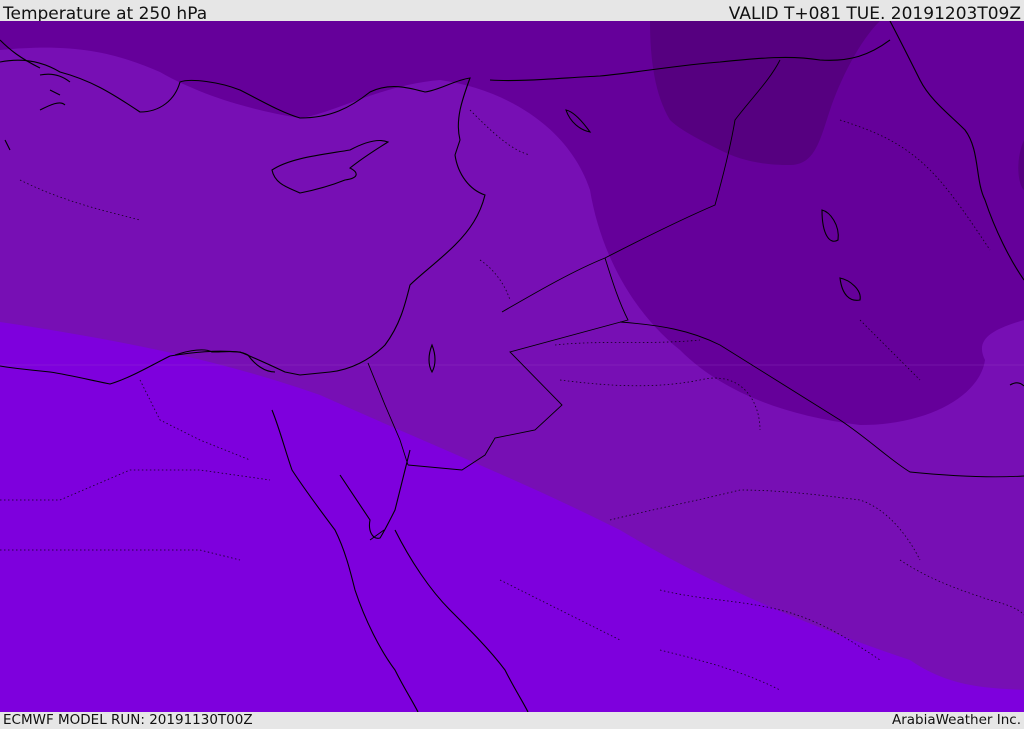  I want to click on credit: ArabiaWeather Inc., so click(956, 720).